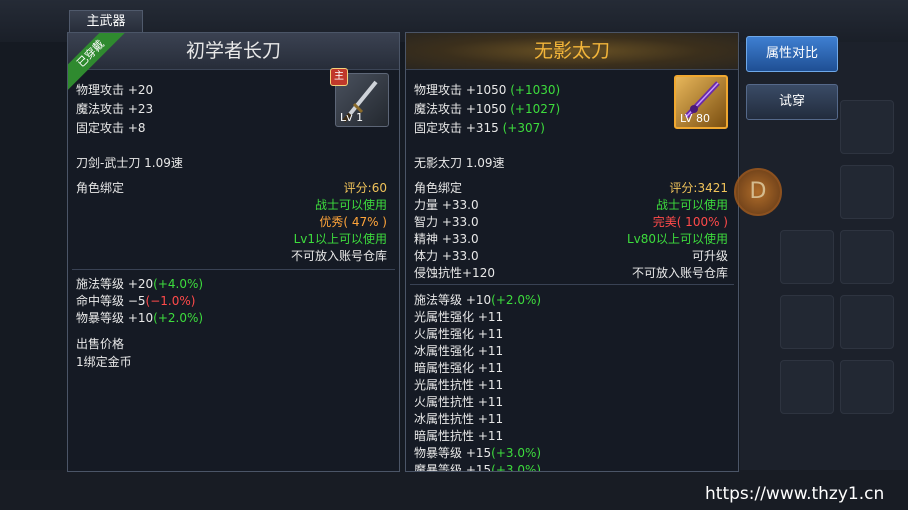 This screenshot has width=908, height=510. I want to click on extra-stat-label: 冰属性抗性 +11, so click(459, 419).